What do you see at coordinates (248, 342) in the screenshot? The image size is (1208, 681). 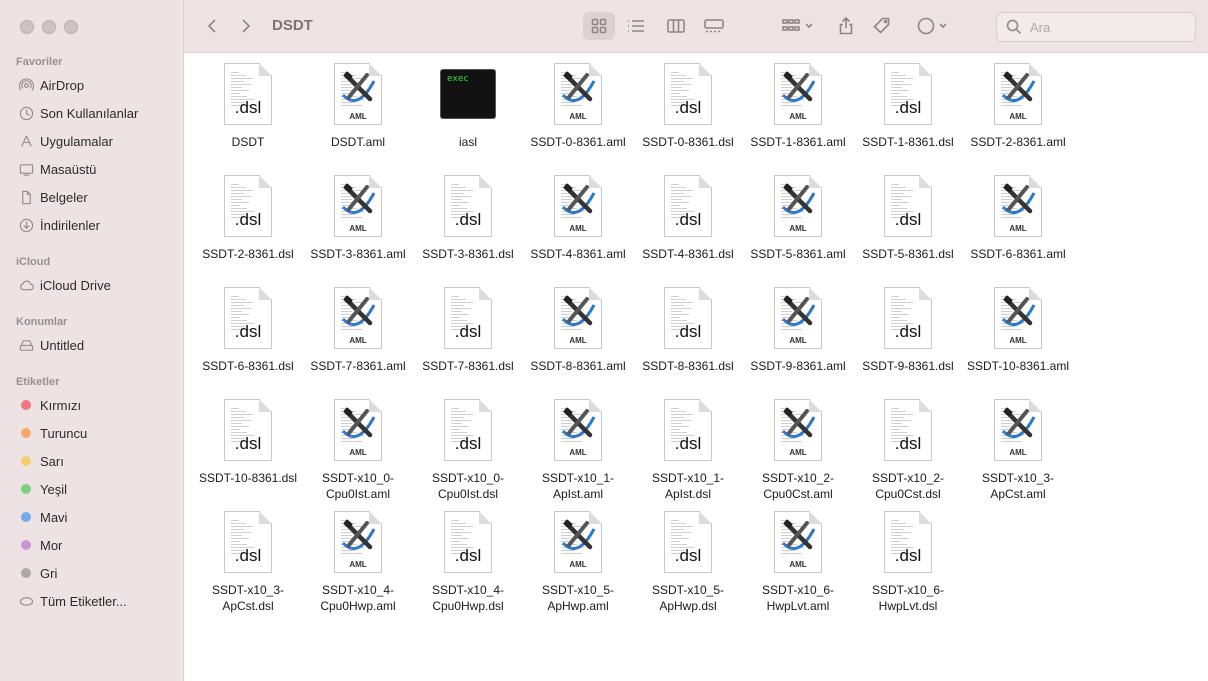 I see `file-item: .dsl SSDT-6-8361.dsl` at bounding box center [248, 342].